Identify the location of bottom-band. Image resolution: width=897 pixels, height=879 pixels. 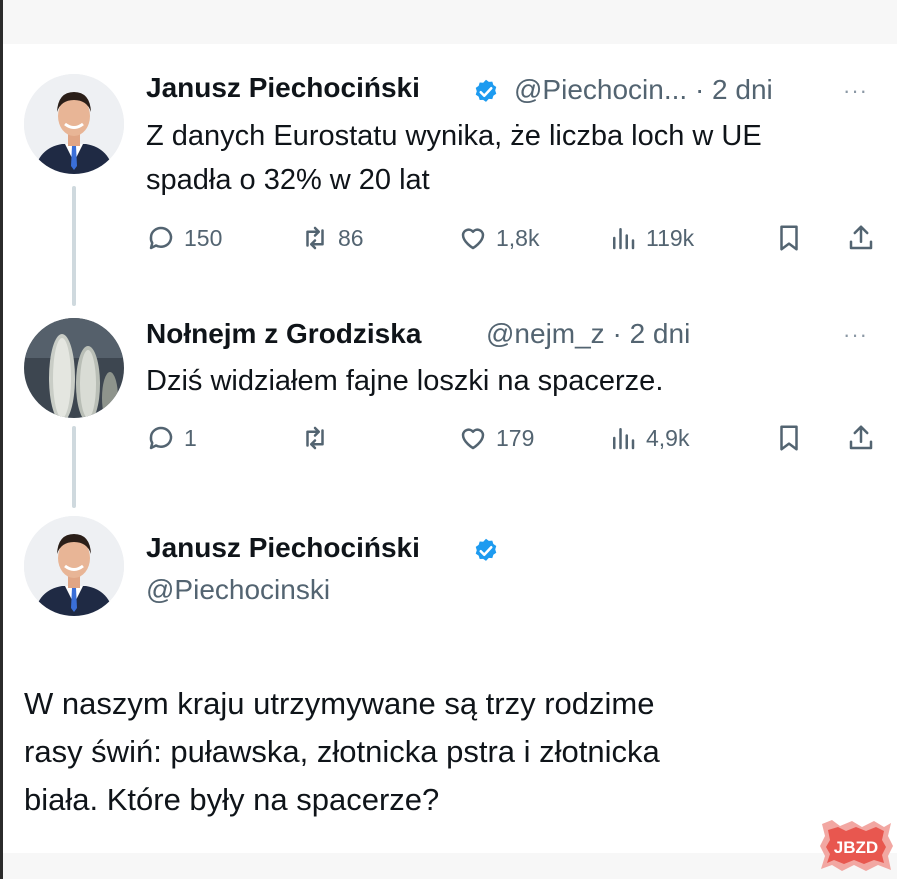
(450, 866).